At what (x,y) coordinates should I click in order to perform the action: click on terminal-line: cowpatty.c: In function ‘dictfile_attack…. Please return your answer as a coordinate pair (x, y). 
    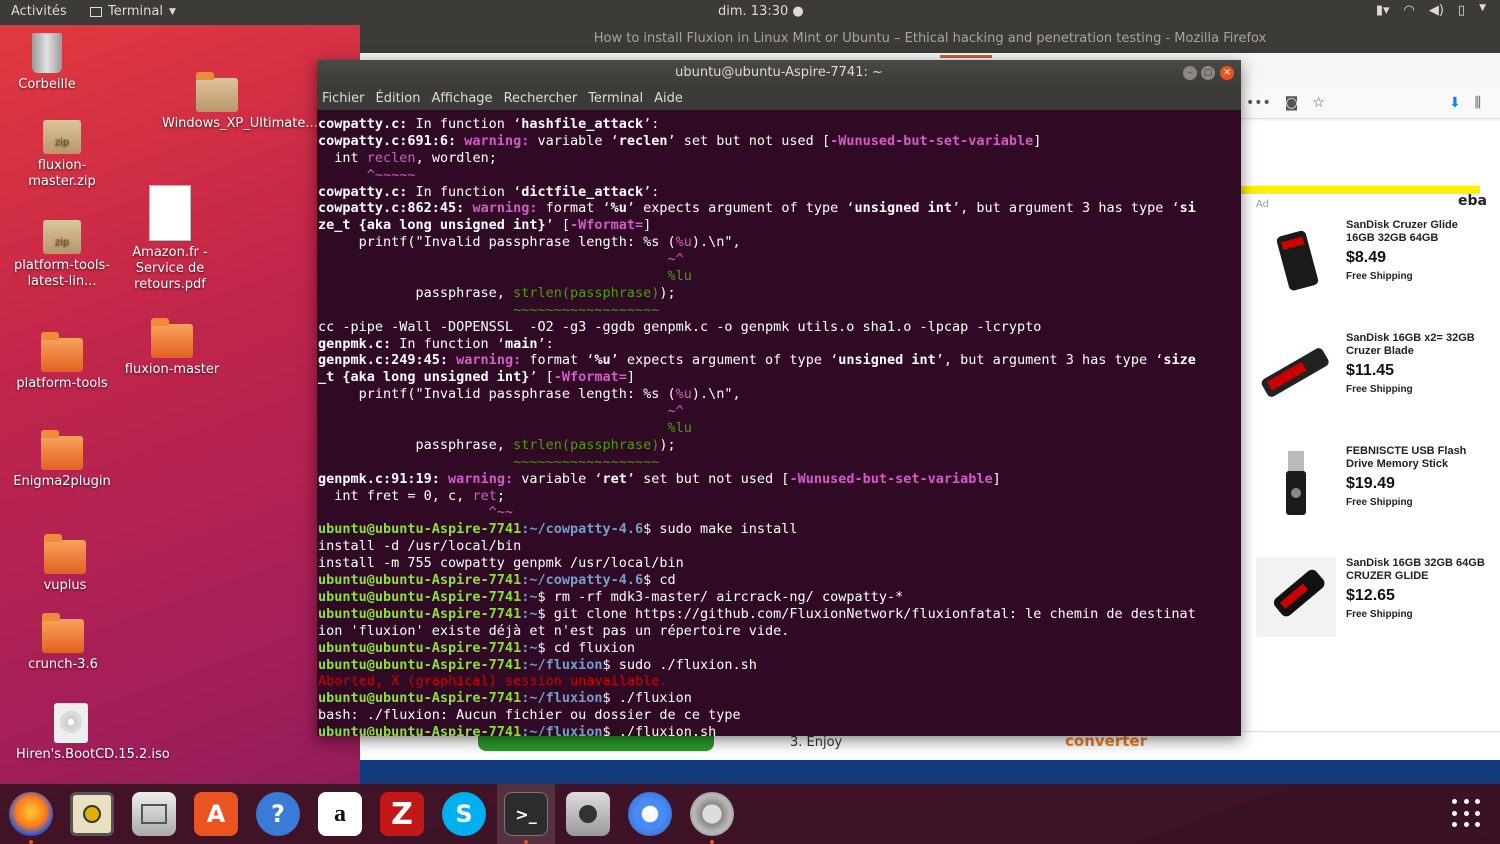
    Looking at the image, I should click on (489, 191).